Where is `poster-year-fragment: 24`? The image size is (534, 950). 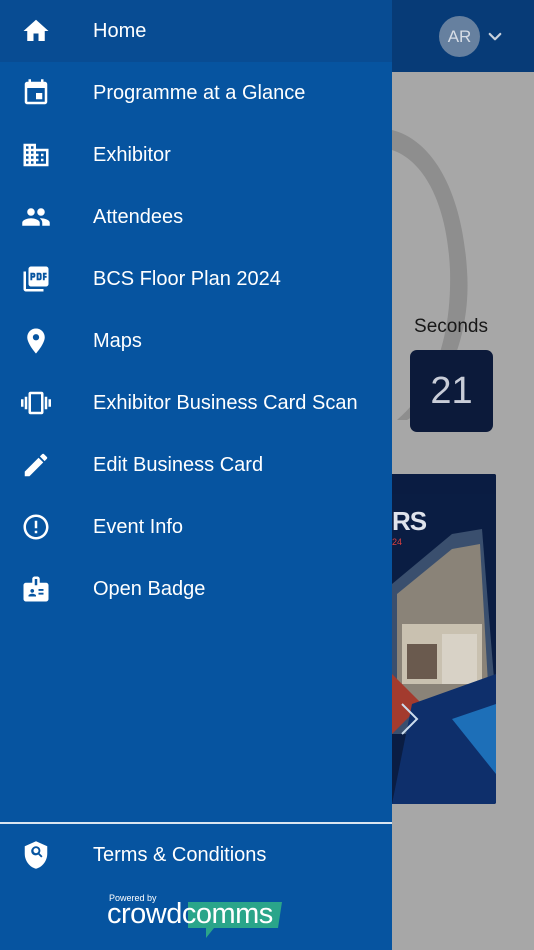 poster-year-fragment: 24 is located at coordinates (397, 542).